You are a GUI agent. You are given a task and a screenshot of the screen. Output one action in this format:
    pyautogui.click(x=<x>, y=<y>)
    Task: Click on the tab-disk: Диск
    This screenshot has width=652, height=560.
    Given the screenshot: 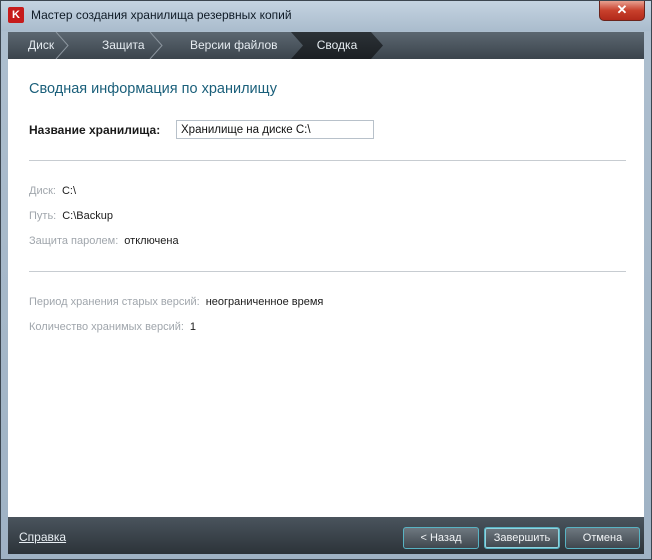 What is the action you would take?
    pyautogui.click(x=41, y=45)
    